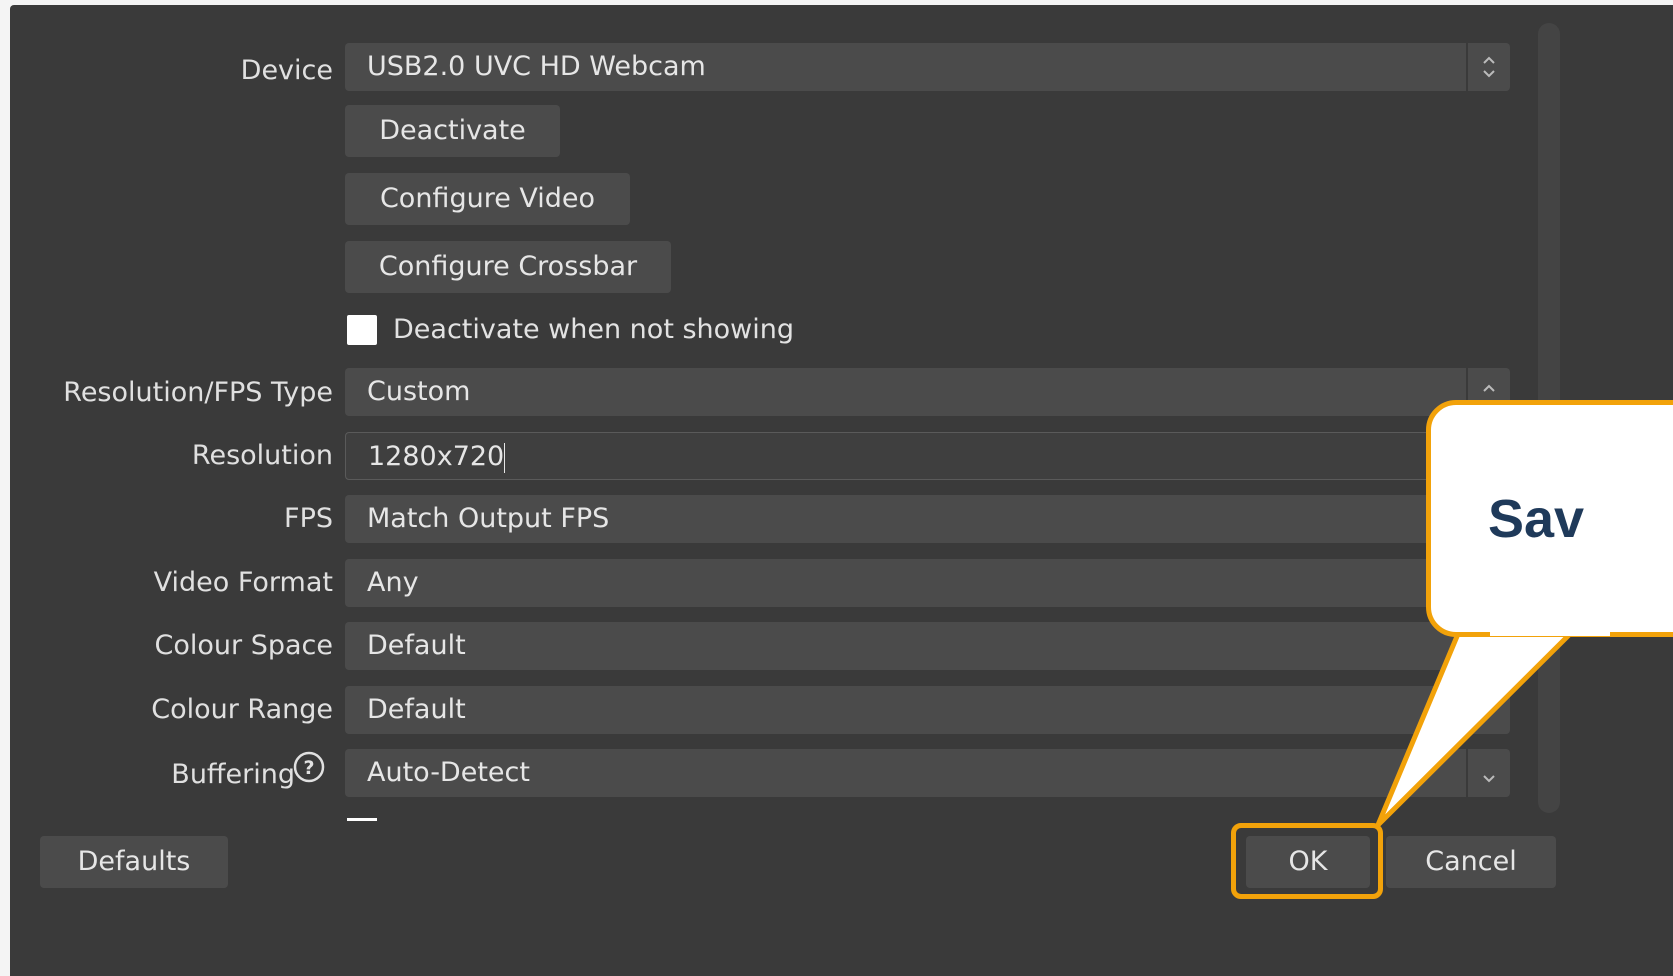  I want to click on text-cursor, so click(505, 457).